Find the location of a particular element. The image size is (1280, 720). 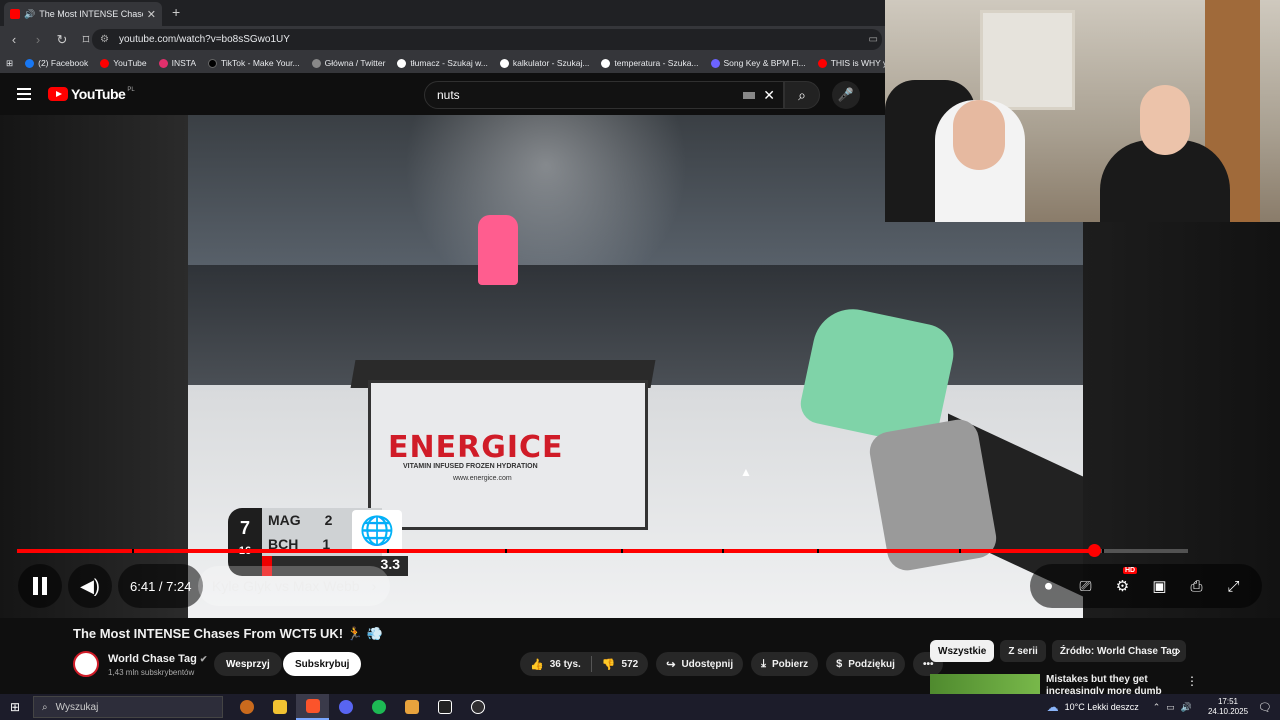

notifications-icon: 🗨 is located at coordinates (1265, 707).